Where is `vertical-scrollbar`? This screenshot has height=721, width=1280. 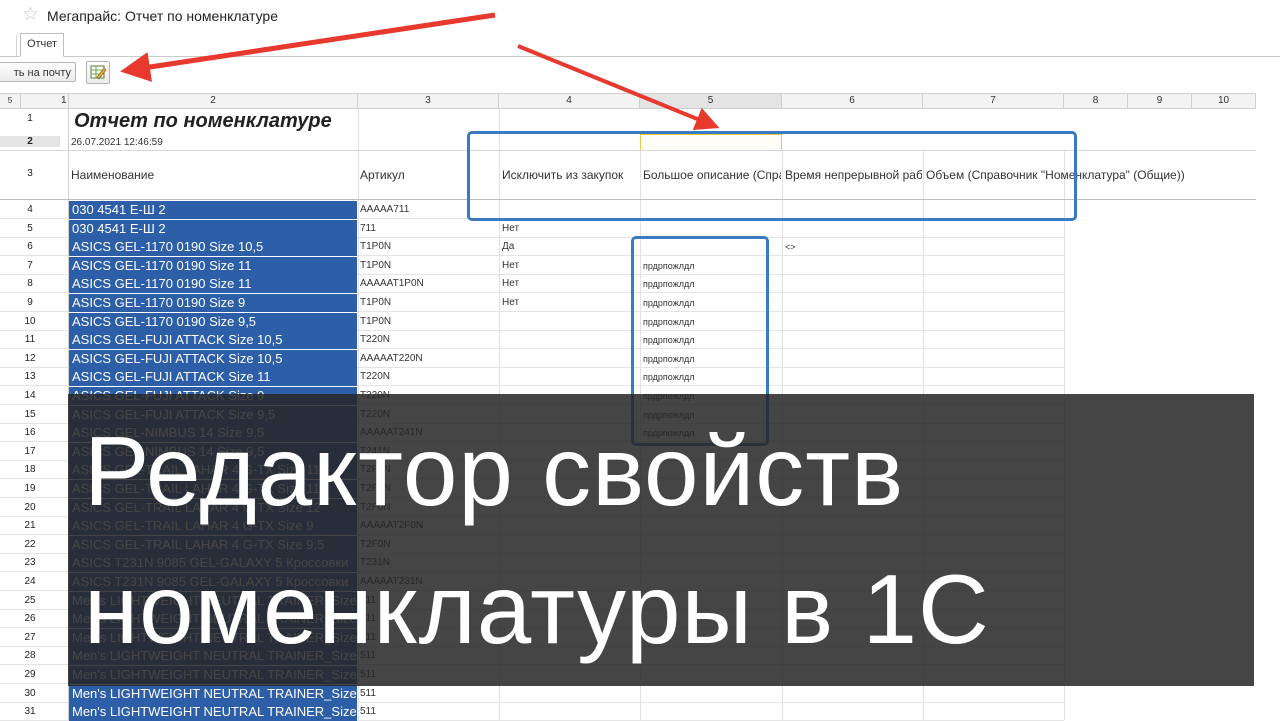 vertical-scrollbar is located at coordinates (1268, 406).